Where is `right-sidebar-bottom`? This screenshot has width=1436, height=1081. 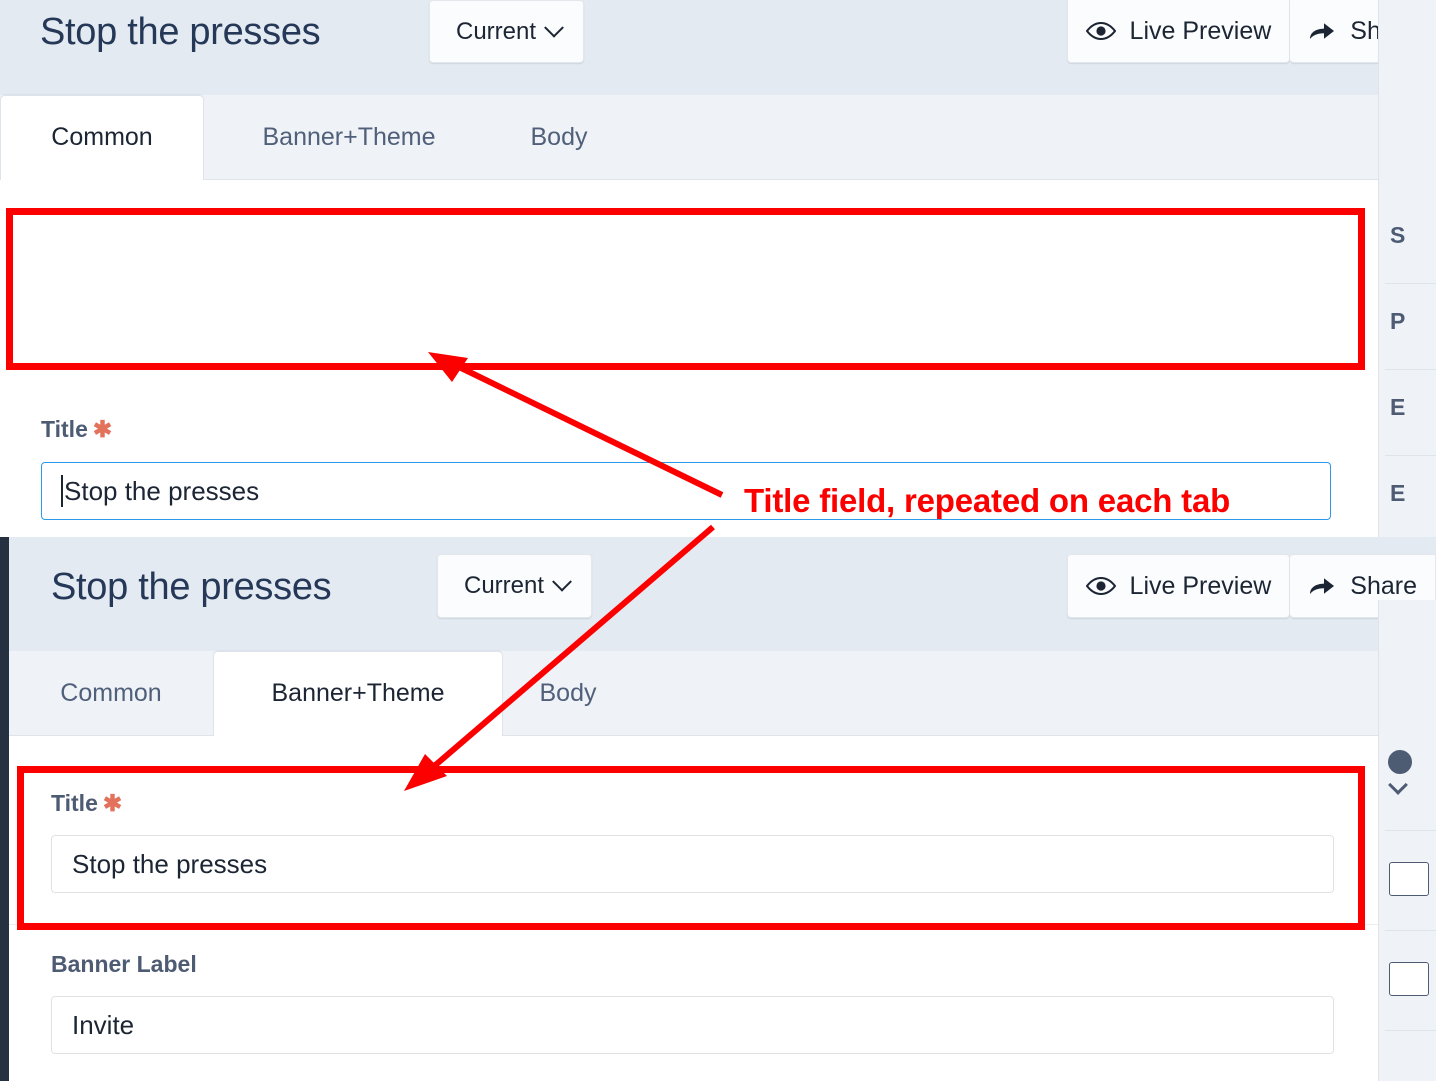 right-sidebar-bottom is located at coordinates (1407, 840).